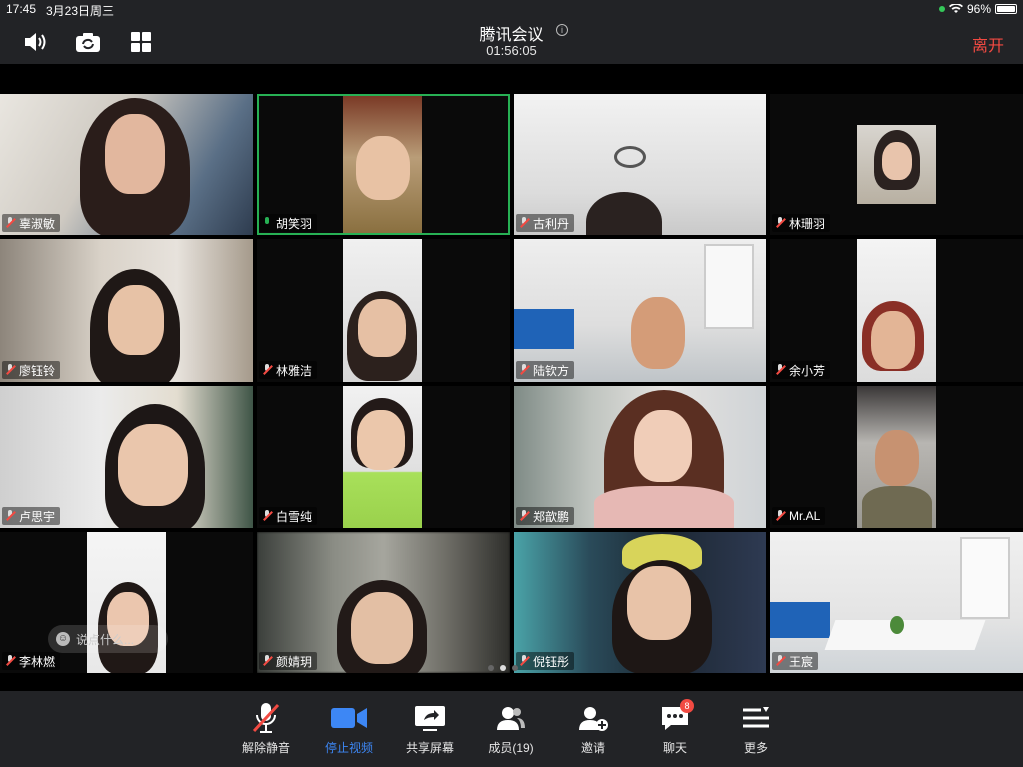  I want to click on chat-button: 8 聊天, so click(675, 727).